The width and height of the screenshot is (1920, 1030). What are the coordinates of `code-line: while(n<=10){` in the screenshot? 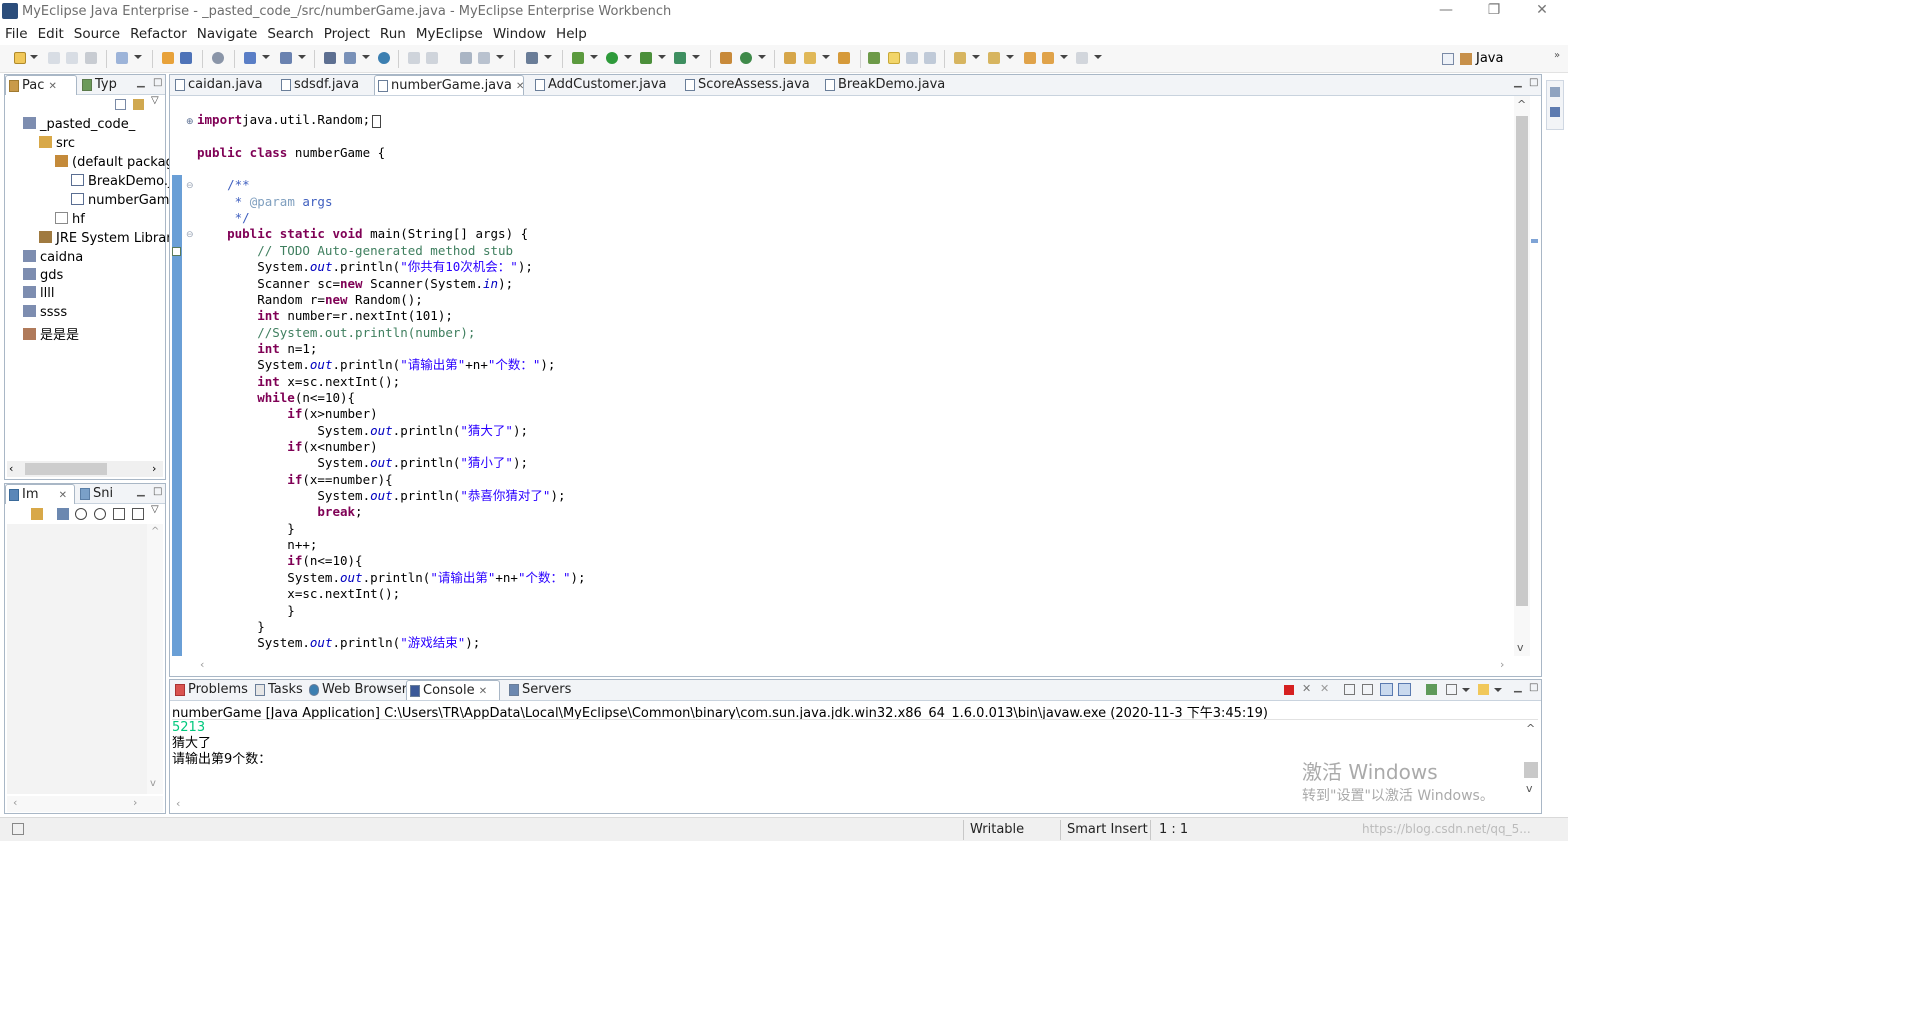 It's located at (276, 398).